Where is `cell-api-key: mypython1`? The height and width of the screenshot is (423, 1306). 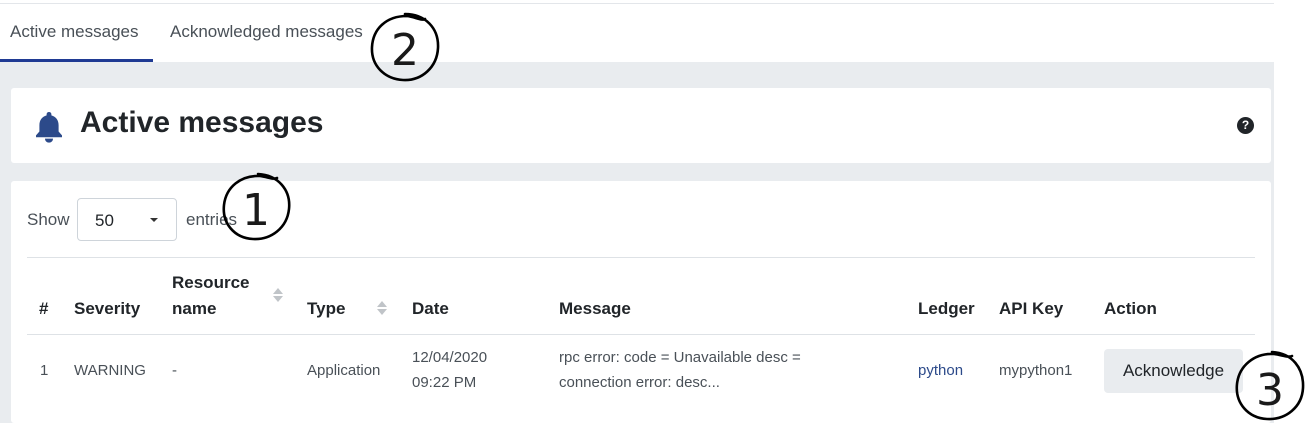 cell-api-key: mypython1 is located at coordinates (1036, 370).